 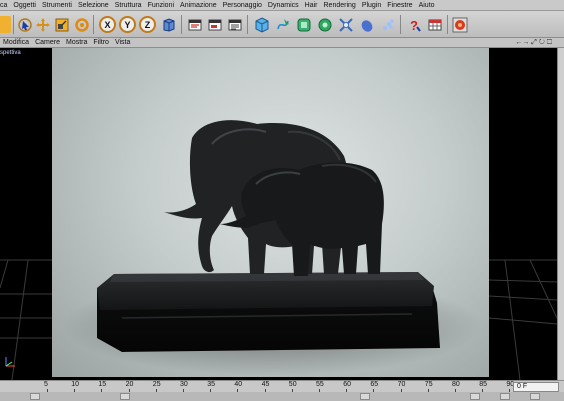 What do you see at coordinates (75, 384) in the screenshot?
I see `timeline-tick-label: 10` at bounding box center [75, 384].